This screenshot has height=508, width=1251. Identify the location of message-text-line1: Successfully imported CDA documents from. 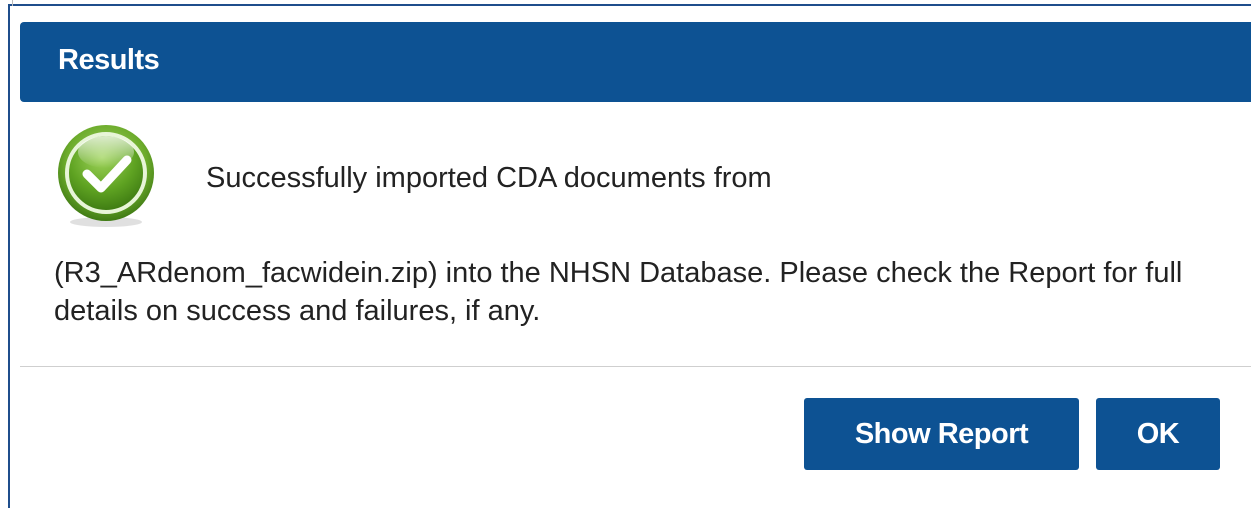
(489, 178).